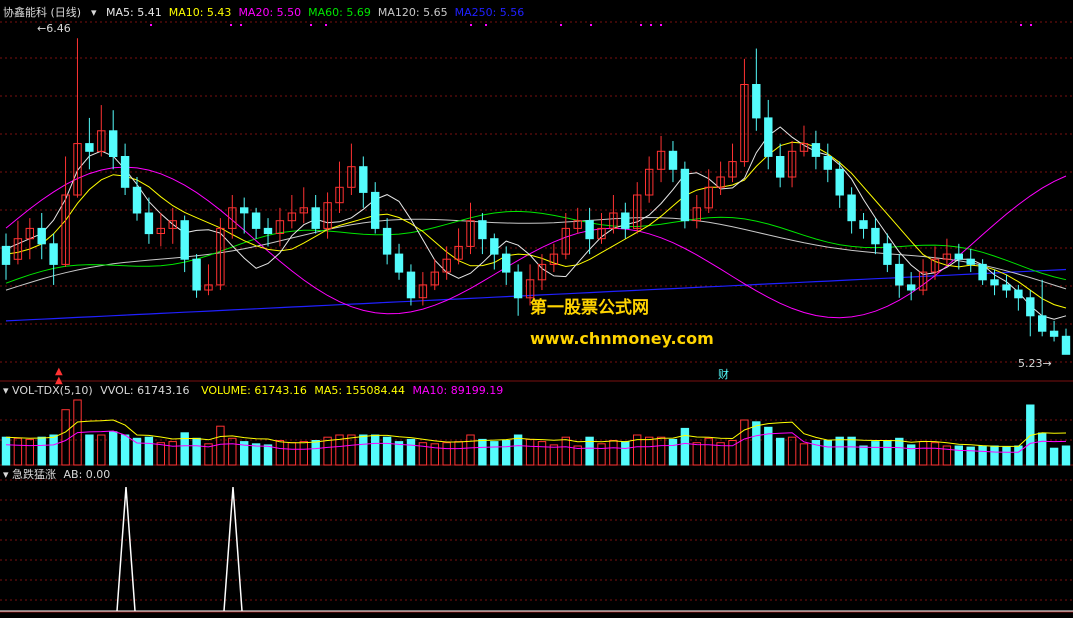  I want to click on indicator-toggle-icon: ▾, so click(94, 13).